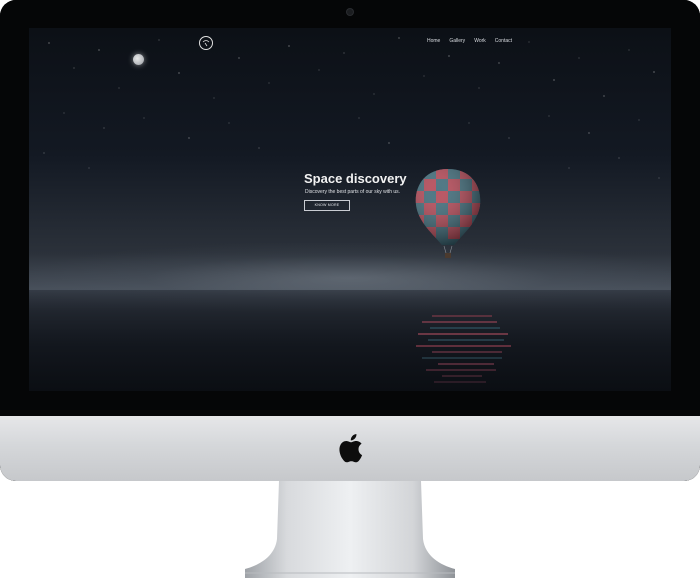  Describe the element at coordinates (355, 178) in the screenshot. I see `hero-title: Space discovery` at that location.